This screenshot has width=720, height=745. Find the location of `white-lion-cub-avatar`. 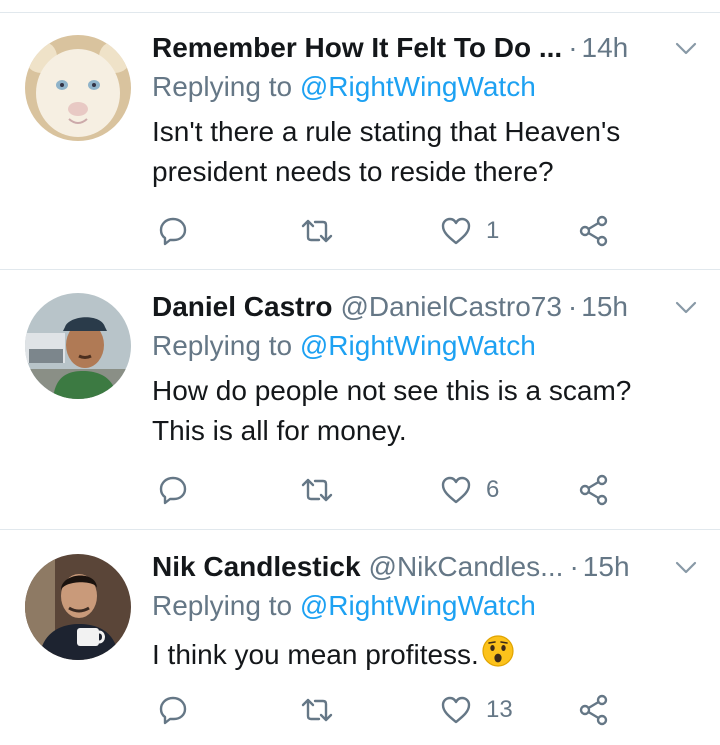

white-lion-cub-avatar is located at coordinates (78, 88).